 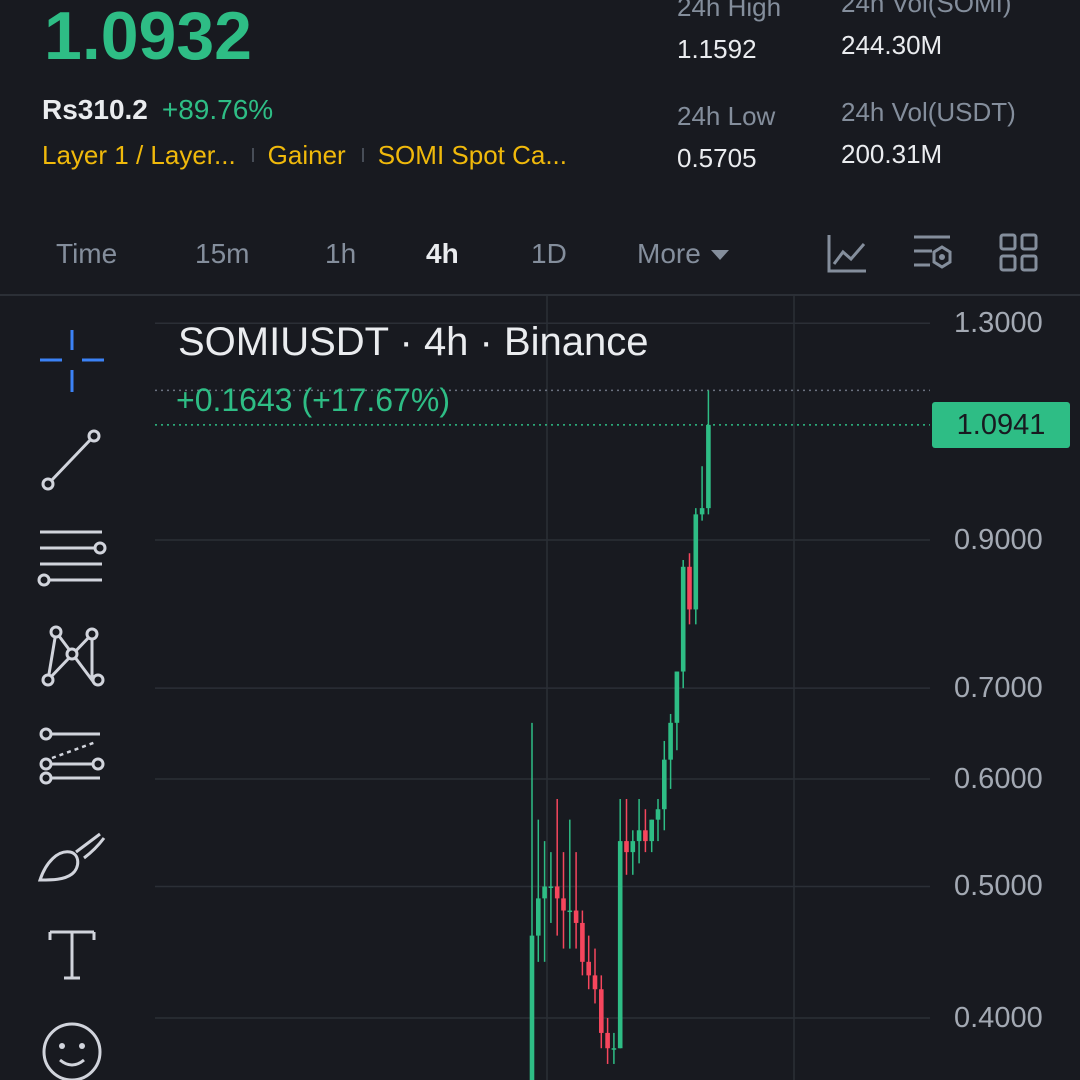 I want to click on change-percent: +89.76%, so click(x=217, y=109).